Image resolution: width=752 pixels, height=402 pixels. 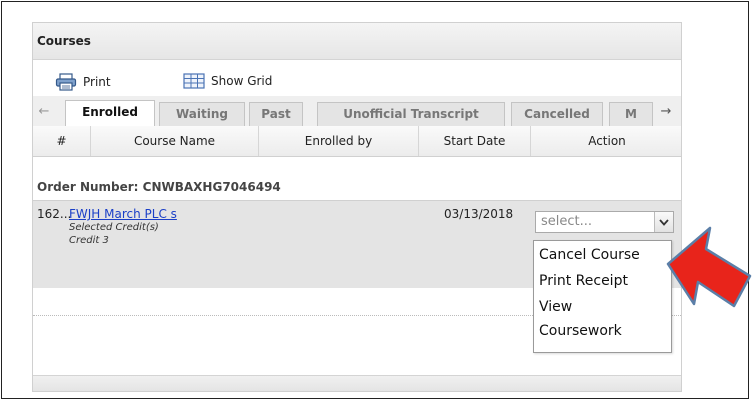 What do you see at coordinates (479, 214) in the screenshot?
I see `start-date: 03/13/2018` at bounding box center [479, 214].